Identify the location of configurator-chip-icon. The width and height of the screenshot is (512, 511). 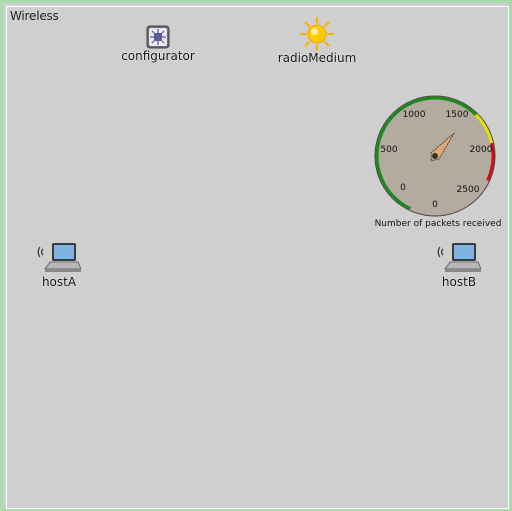
(158, 37).